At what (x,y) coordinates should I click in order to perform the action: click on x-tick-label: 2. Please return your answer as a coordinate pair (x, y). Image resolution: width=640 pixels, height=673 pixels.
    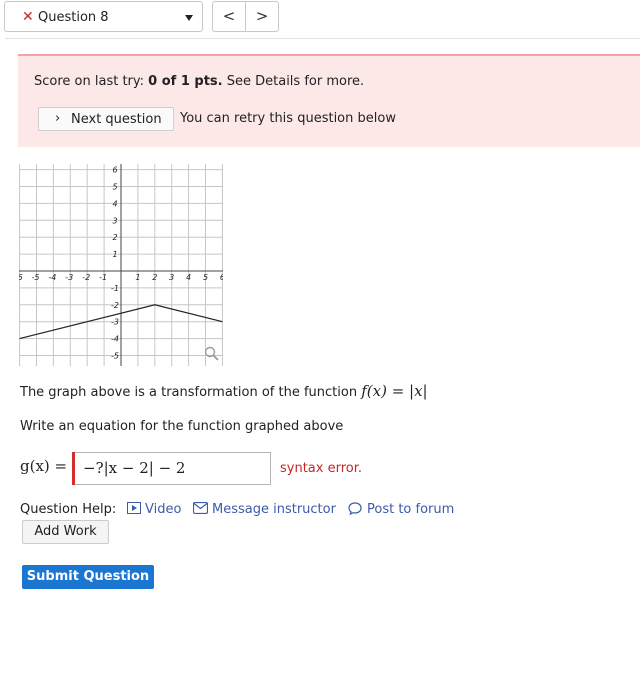
    Looking at the image, I should click on (154, 277).